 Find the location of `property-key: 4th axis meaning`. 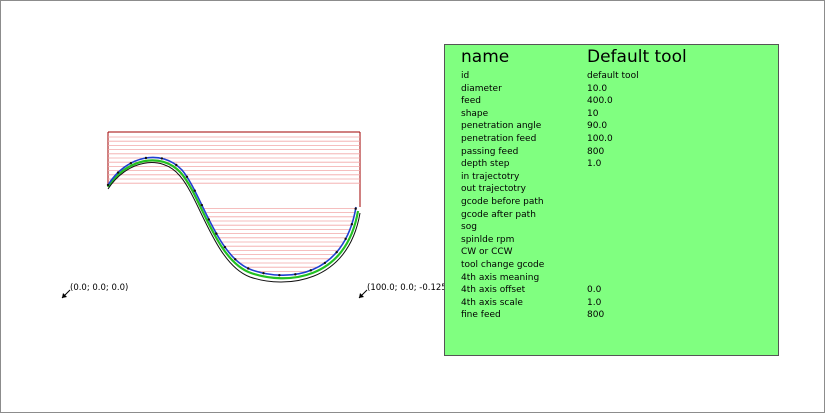

property-key: 4th axis meaning is located at coordinates (500, 277).